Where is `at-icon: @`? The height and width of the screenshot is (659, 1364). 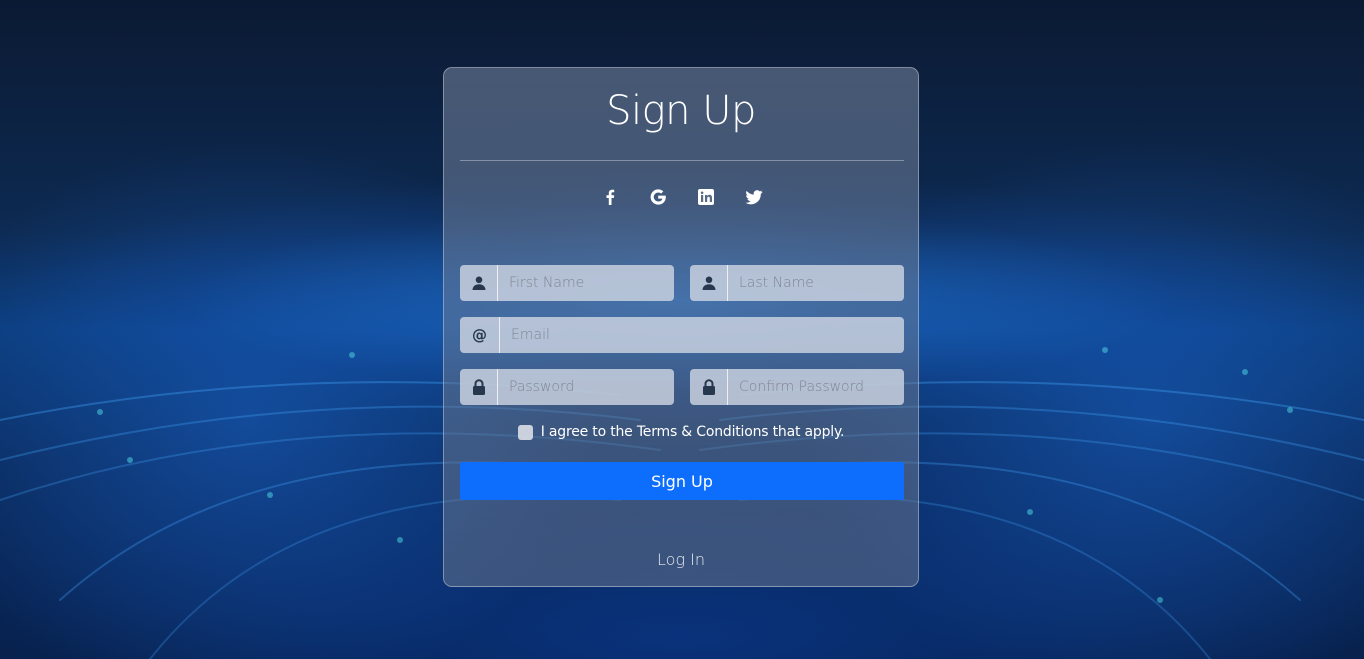 at-icon: @ is located at coordinates (479, 335).